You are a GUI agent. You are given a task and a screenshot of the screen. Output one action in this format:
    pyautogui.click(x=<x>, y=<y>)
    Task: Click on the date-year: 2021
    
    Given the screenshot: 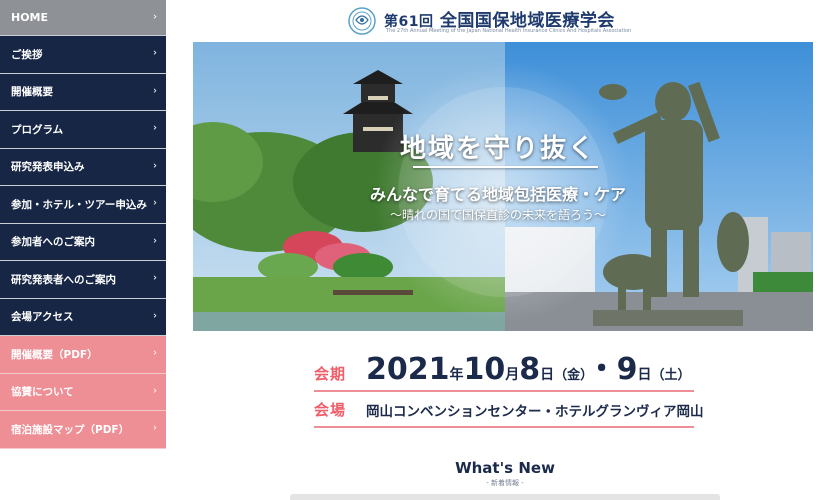 What is the action you would take?
    pyautogui.click(x=408, y=369)
    